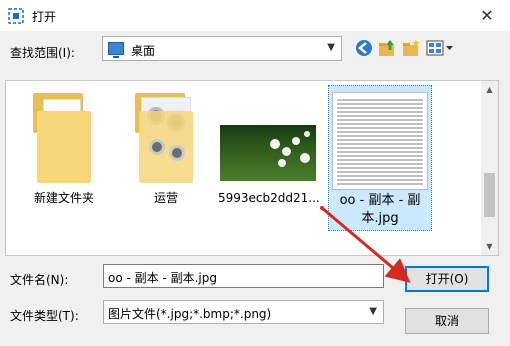 The width and height of the screenshot is (510, 346). What do you see at coordinates (364, 48) in the screenshot?
I see `back-button` at bounding box center [364, 48].